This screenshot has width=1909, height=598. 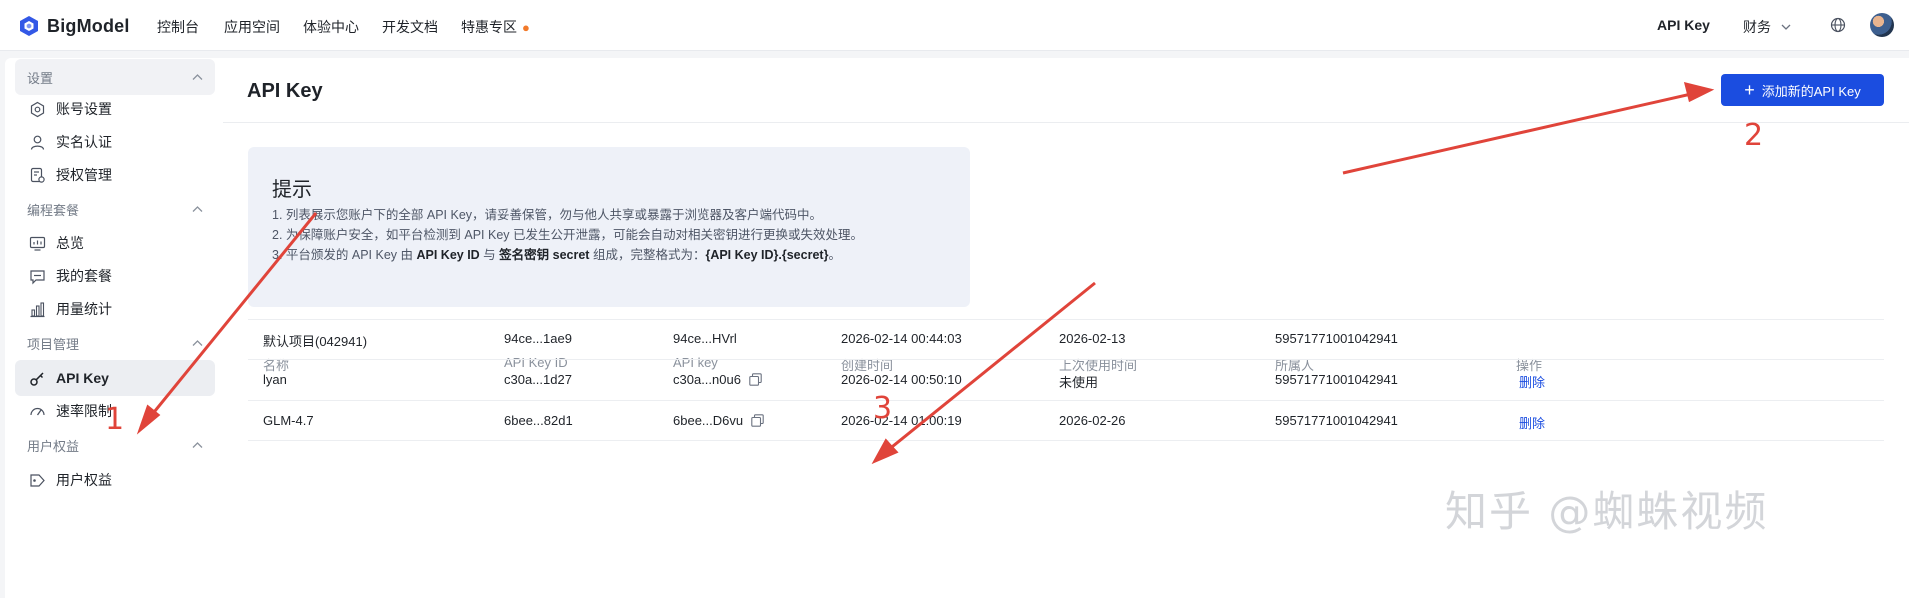 I want to click on brand-name: BigModel, so click(x=88, y=25).